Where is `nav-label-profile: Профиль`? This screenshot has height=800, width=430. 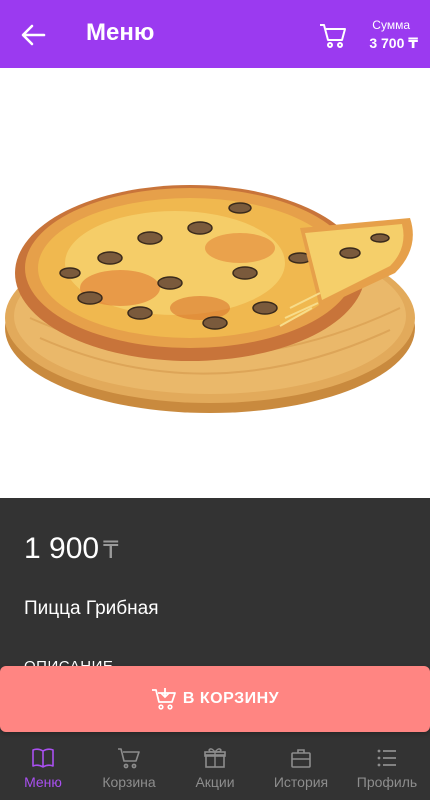 nav-label-profile: Профиль is located at coordinates (387, 782).